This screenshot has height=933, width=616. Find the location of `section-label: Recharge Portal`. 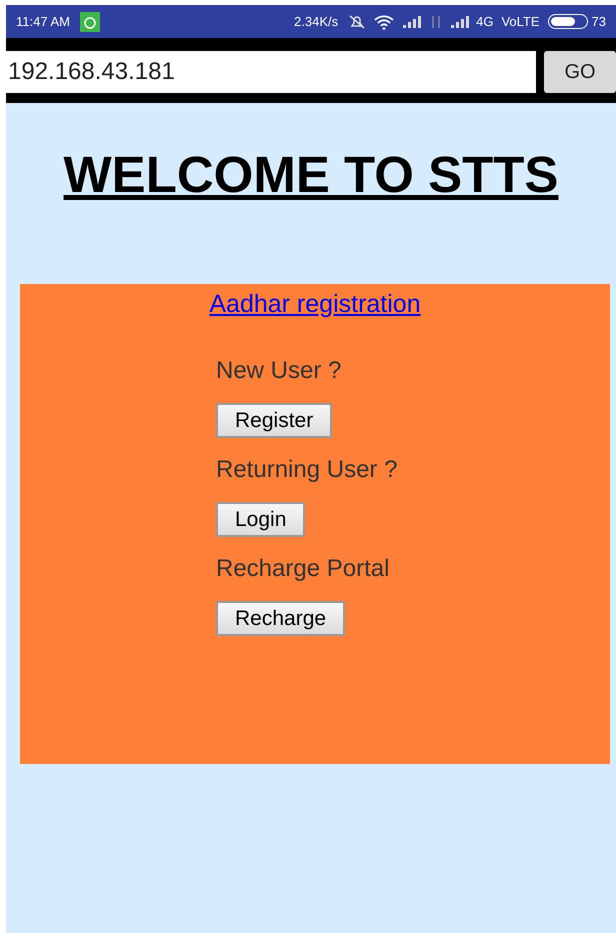

section-label: Recharge Portal is located at coordinates (303, 569).